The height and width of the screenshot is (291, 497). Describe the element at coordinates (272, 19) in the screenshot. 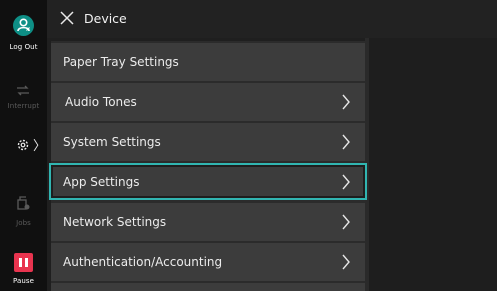

I see `header-bar: Device` at that location.